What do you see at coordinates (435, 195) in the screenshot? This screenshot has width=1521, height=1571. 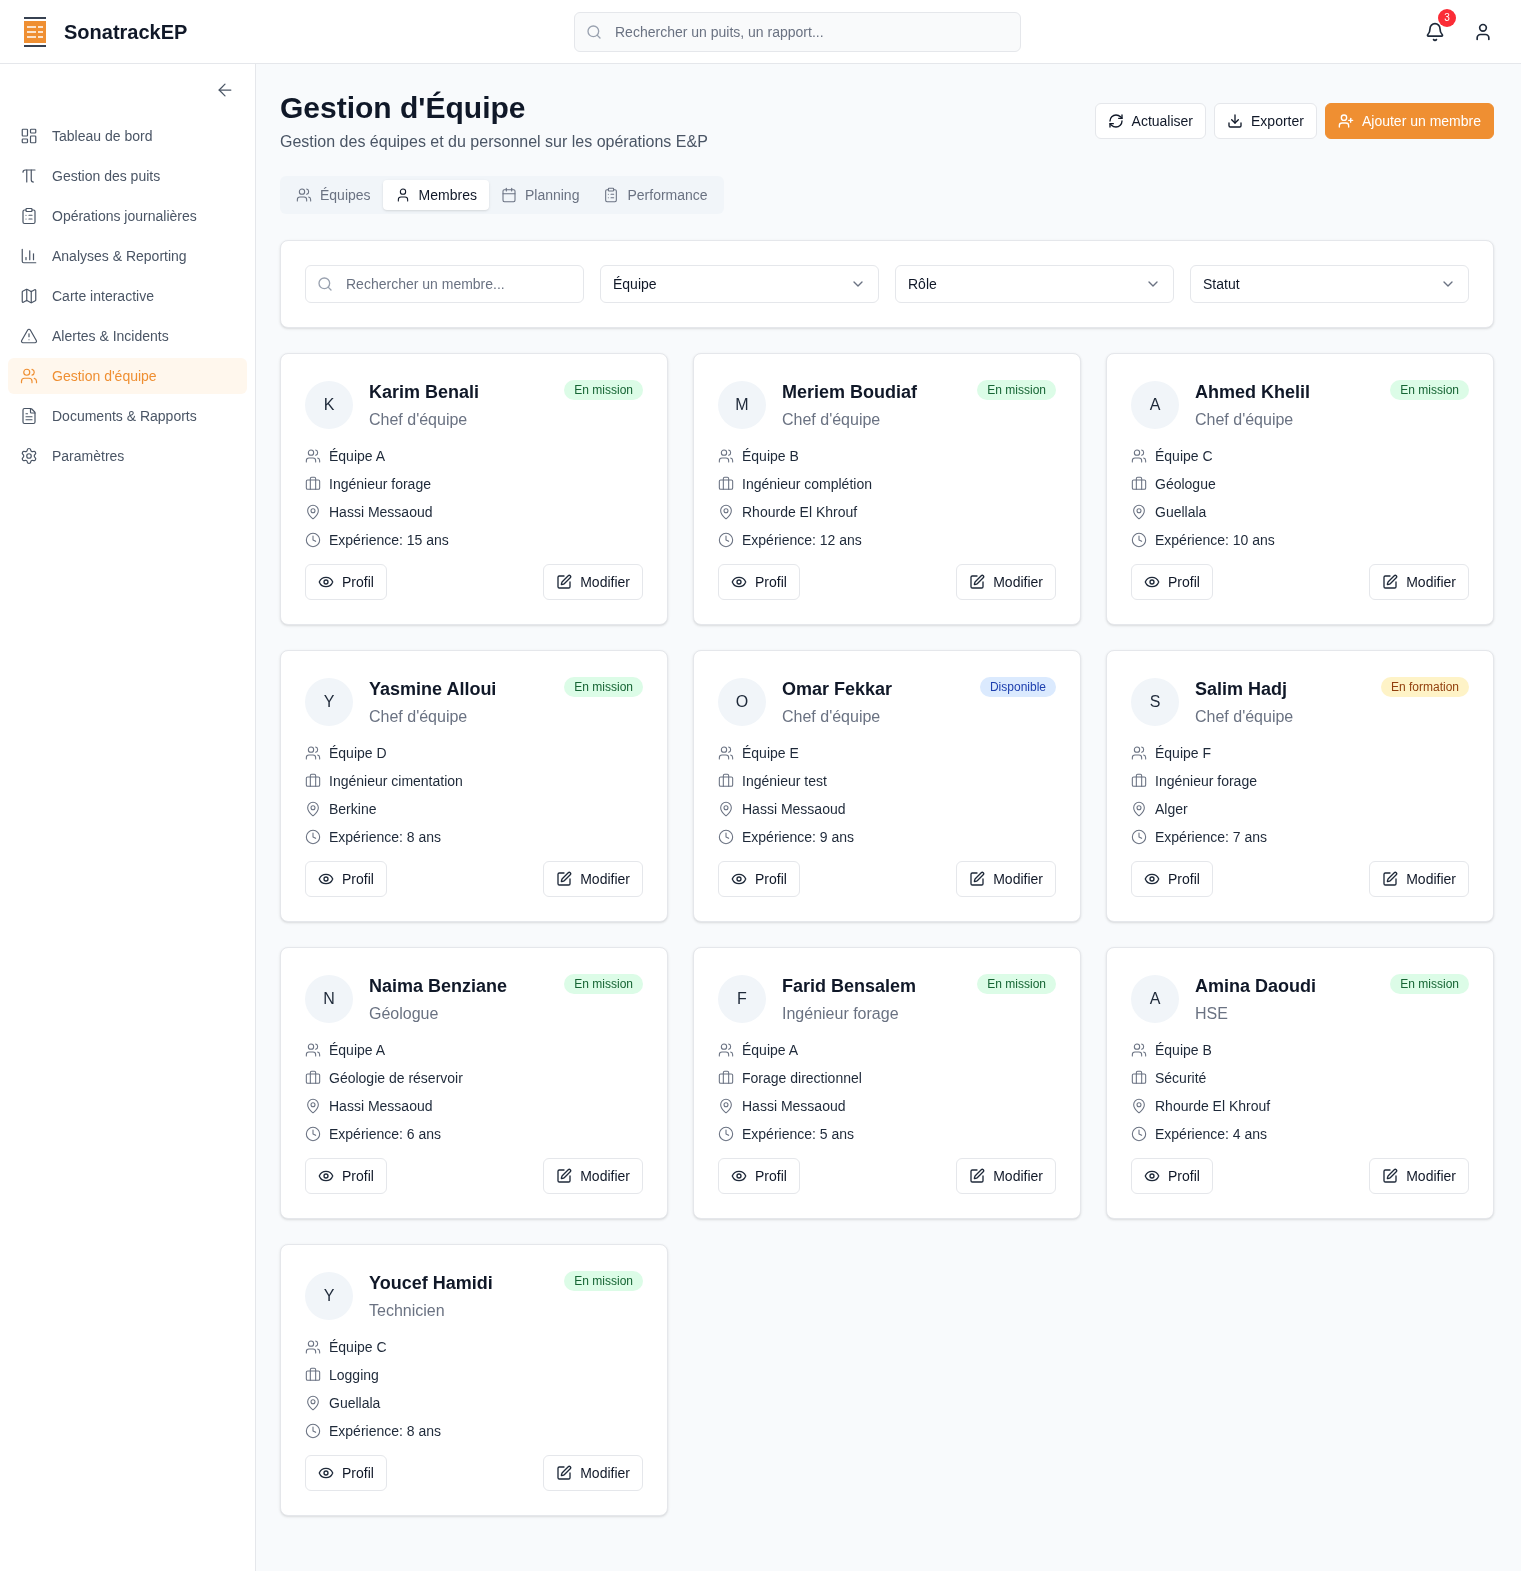 I see `tab: Membres` at bounding box center [435, 195].